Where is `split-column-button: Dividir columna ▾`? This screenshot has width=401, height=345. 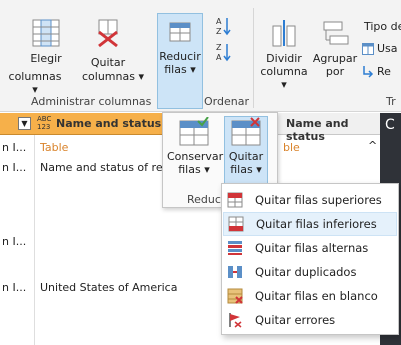 split-column-button: Dividir columna ▾ is located at coordinates (284, 55).